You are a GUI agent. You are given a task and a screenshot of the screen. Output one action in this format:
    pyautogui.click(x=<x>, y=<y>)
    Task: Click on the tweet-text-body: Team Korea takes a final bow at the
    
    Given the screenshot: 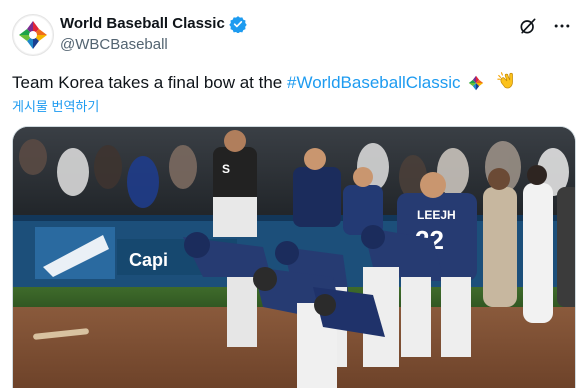 What is the action you would take?
    pyautogui.click(x=149, y=82)
    